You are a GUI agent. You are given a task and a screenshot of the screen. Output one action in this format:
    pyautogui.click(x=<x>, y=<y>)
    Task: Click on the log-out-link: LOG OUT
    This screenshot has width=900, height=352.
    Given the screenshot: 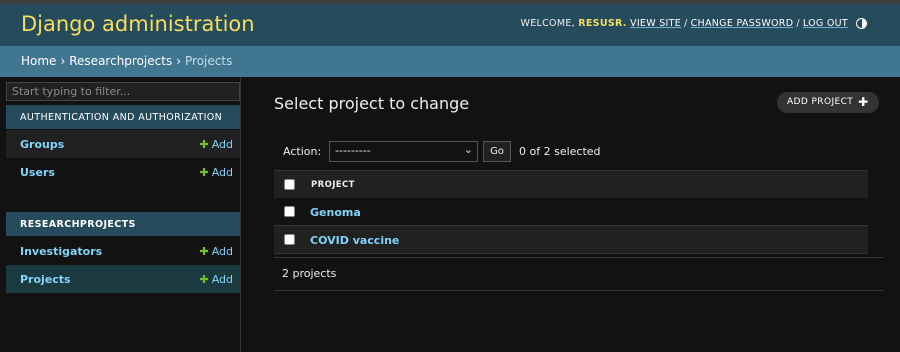 What is the action you would take?
    pyautogui.click(x=825, y=23)
    